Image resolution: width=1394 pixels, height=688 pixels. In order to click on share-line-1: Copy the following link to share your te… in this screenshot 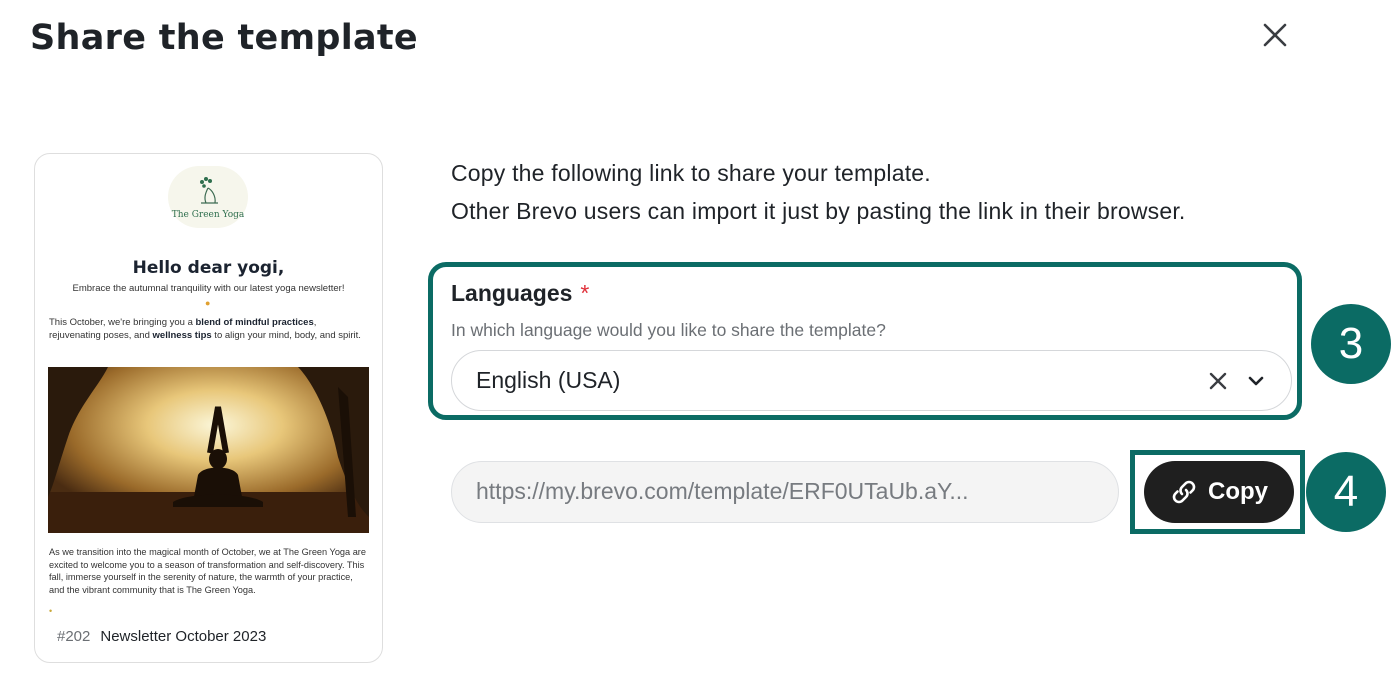, I will do `click(691, 173)`.